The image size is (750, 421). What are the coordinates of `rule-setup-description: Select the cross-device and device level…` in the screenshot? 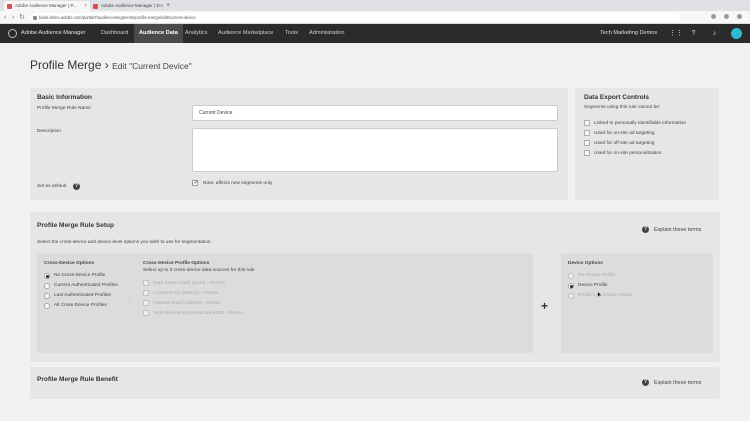 It's located at (124, 242).